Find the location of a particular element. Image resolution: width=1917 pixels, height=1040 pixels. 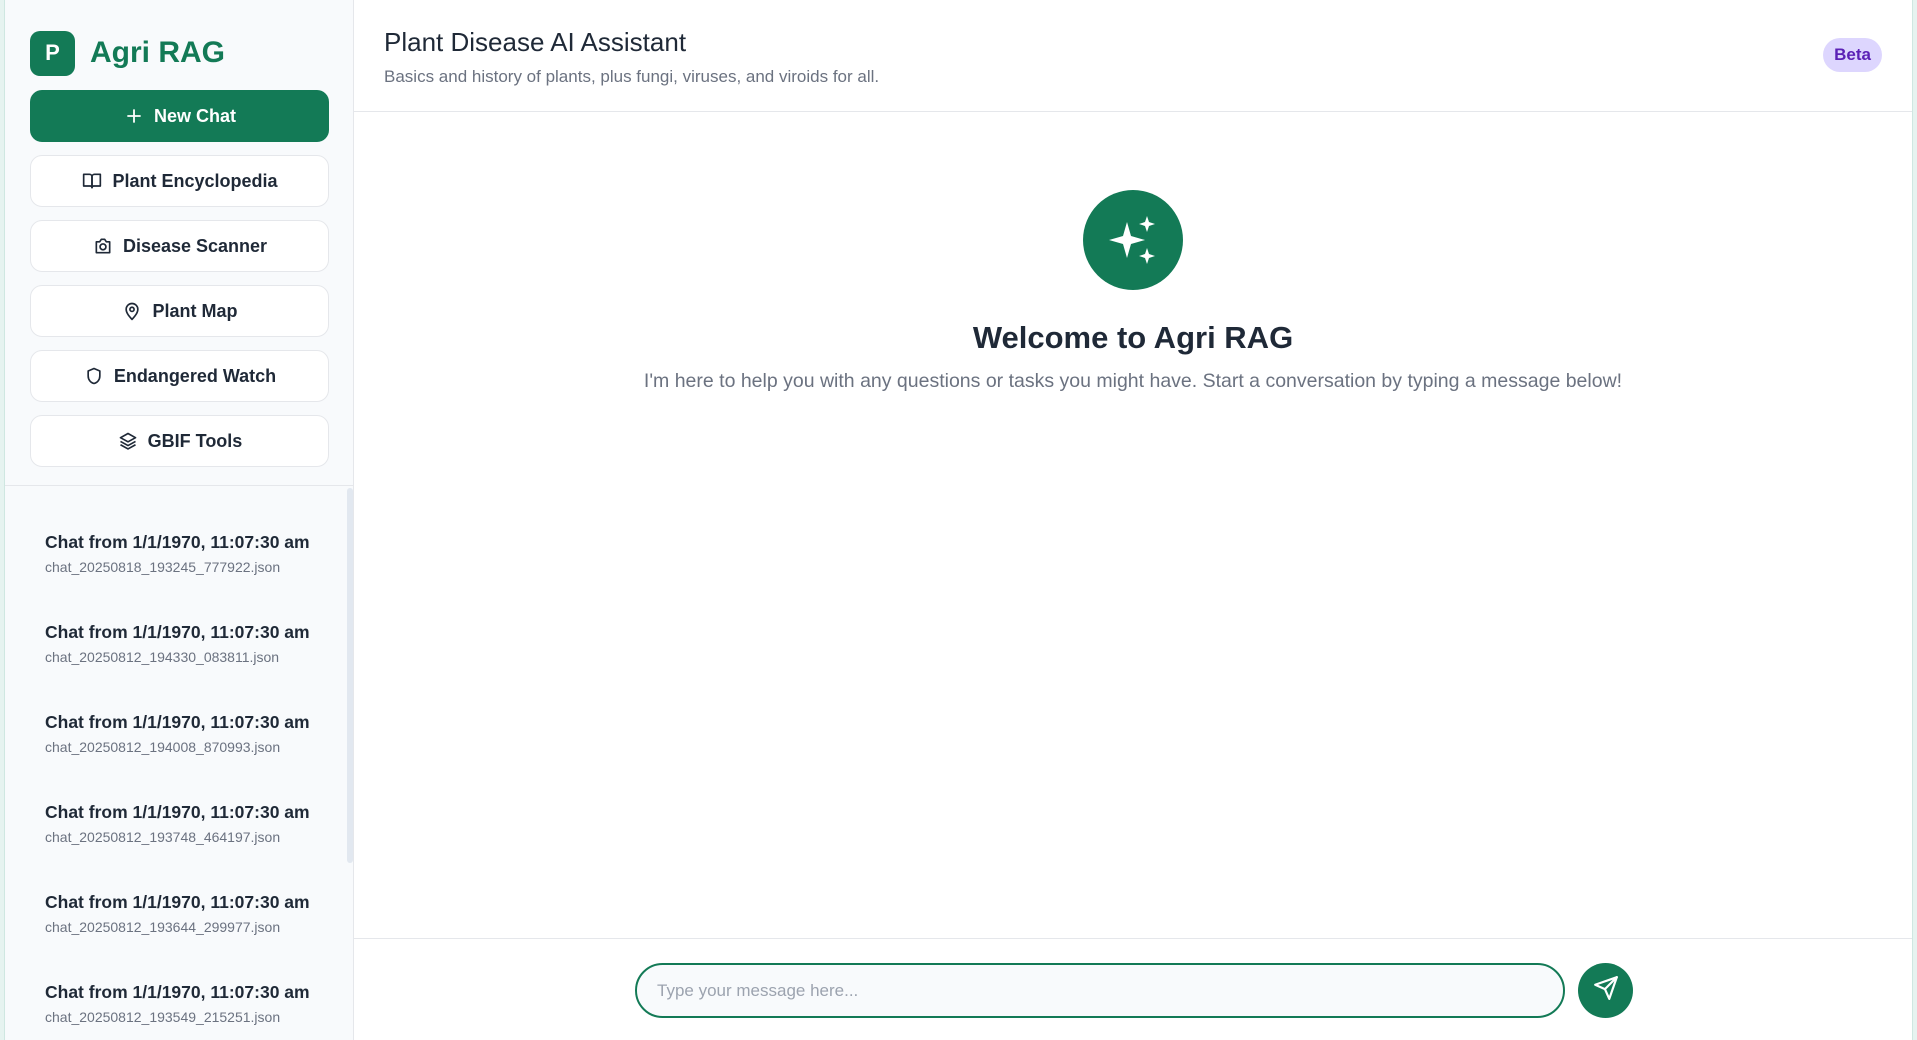

message-input-wrapper is located at coordinates (1100, 990).